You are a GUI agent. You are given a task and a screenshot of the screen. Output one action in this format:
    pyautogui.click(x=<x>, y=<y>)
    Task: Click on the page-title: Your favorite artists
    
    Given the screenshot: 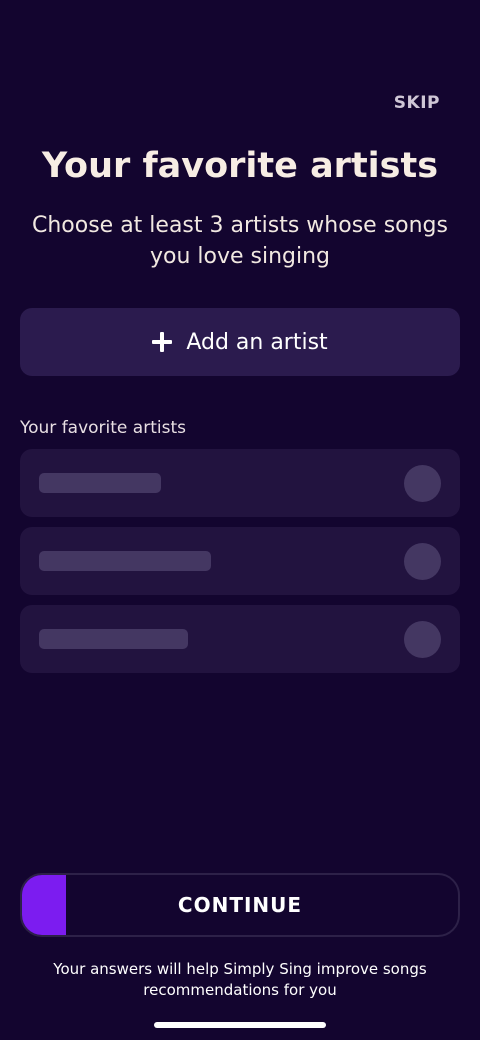 What is the action you would take?
    pyautogui.click(x=240, y=166)
    